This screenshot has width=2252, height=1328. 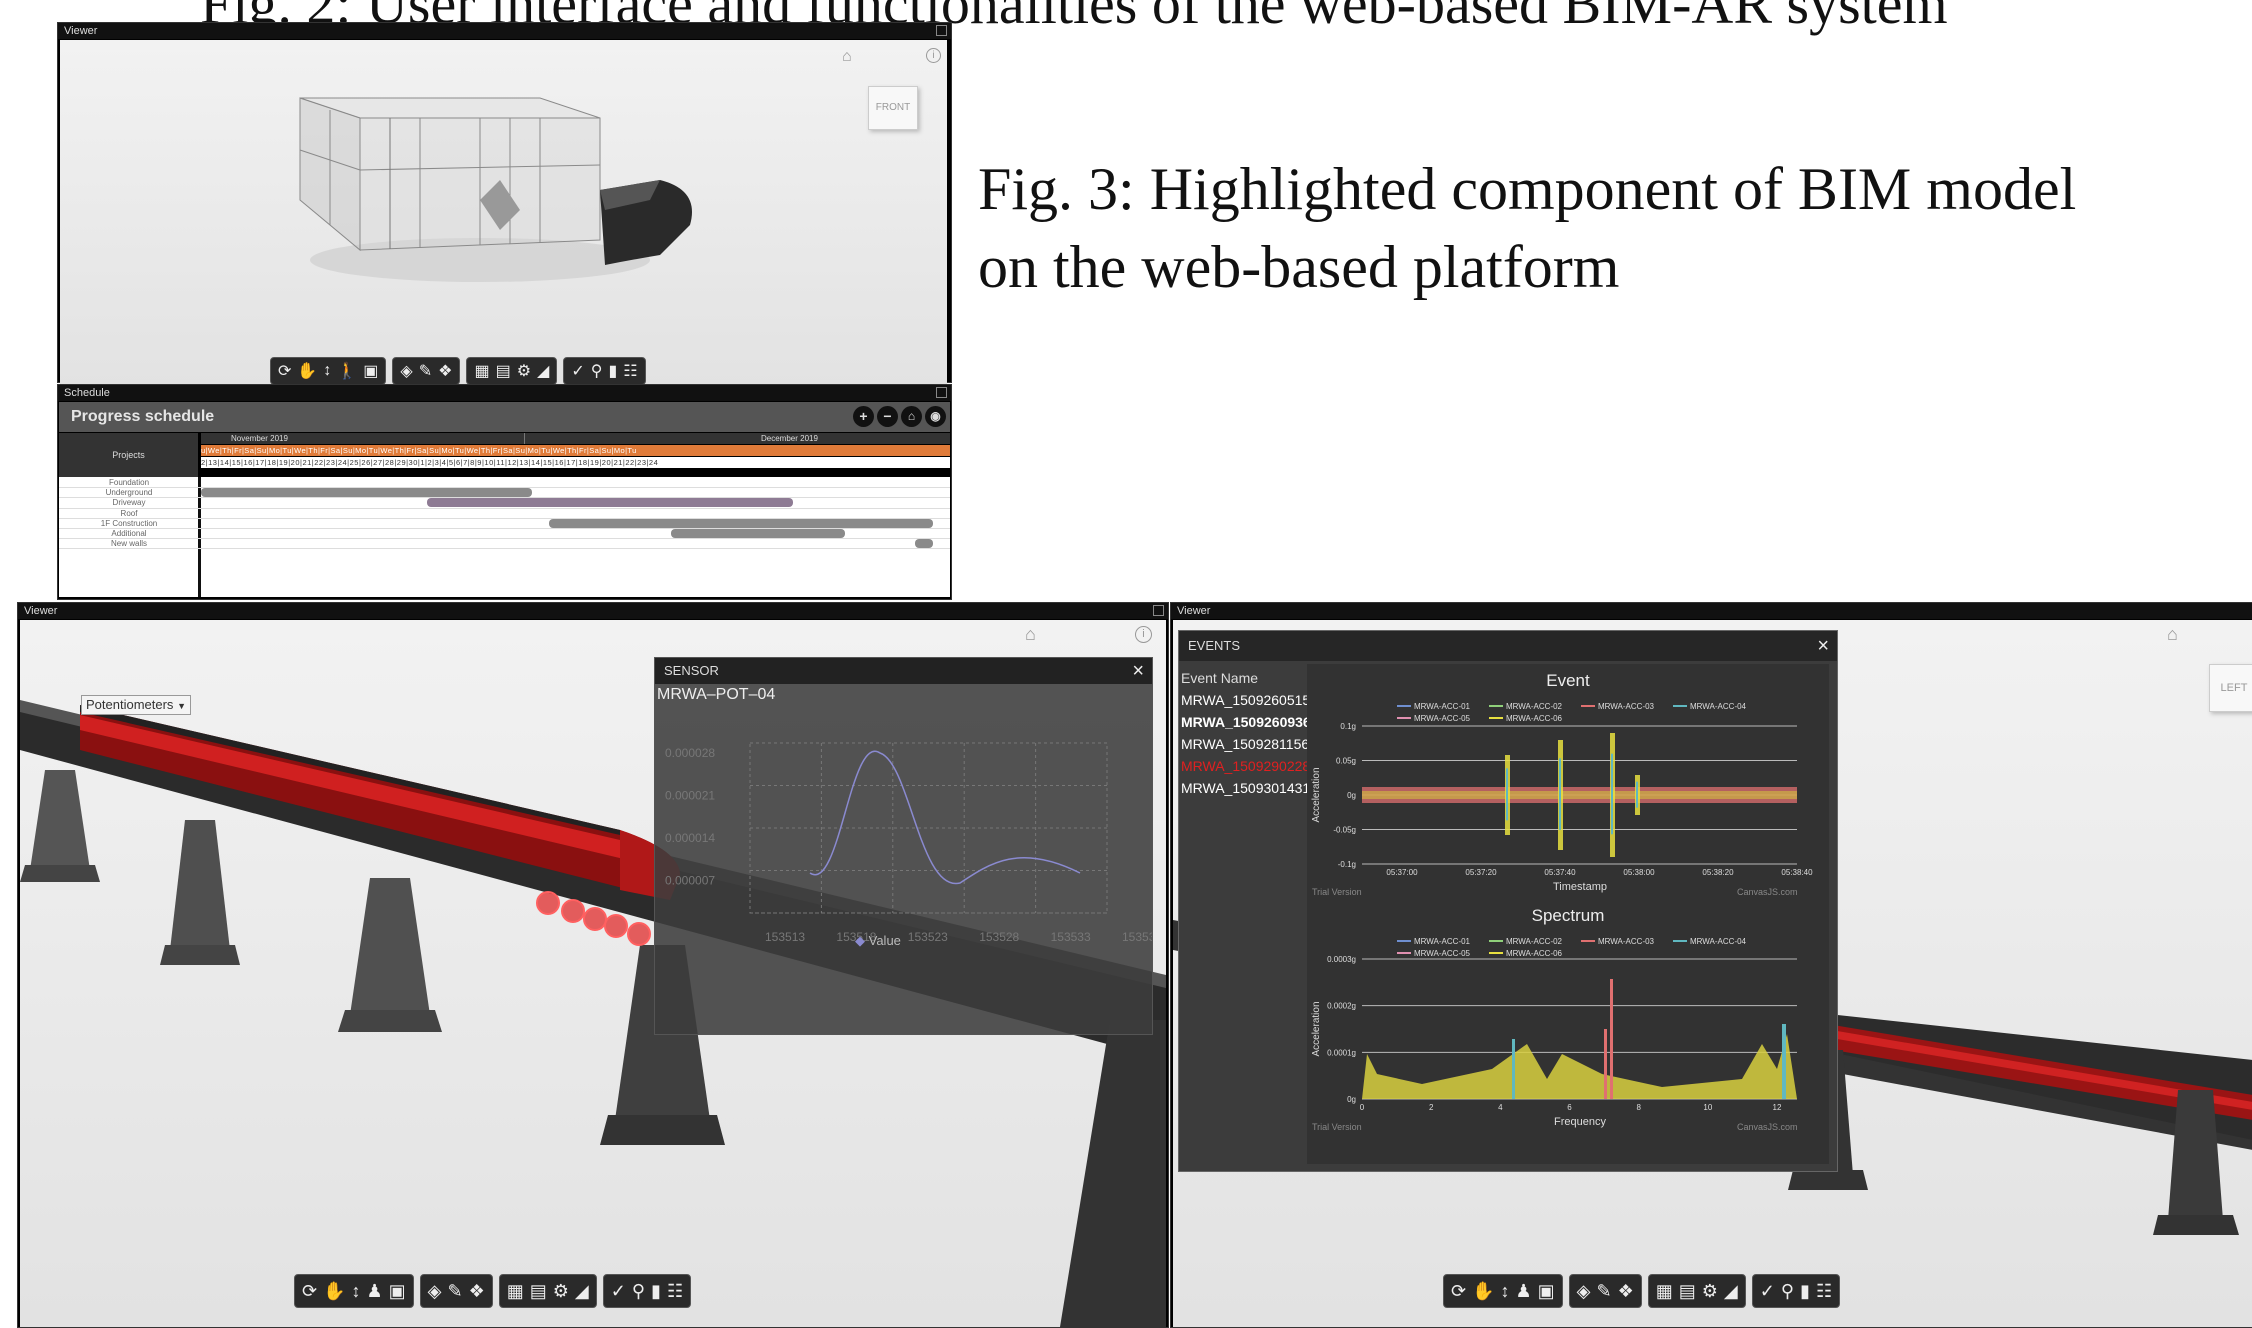 What do you see at coordinates (1299, 267) in the screenshot?
I see `figure-3-caption-line2: on the web-based platform` at bounding box center [1299, 267].